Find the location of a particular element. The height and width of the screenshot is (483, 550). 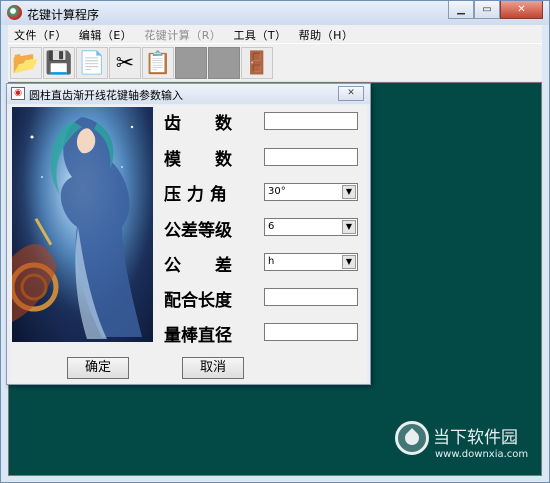

cut-scissors-icon: ✂ is located at coordinates (125, 63).